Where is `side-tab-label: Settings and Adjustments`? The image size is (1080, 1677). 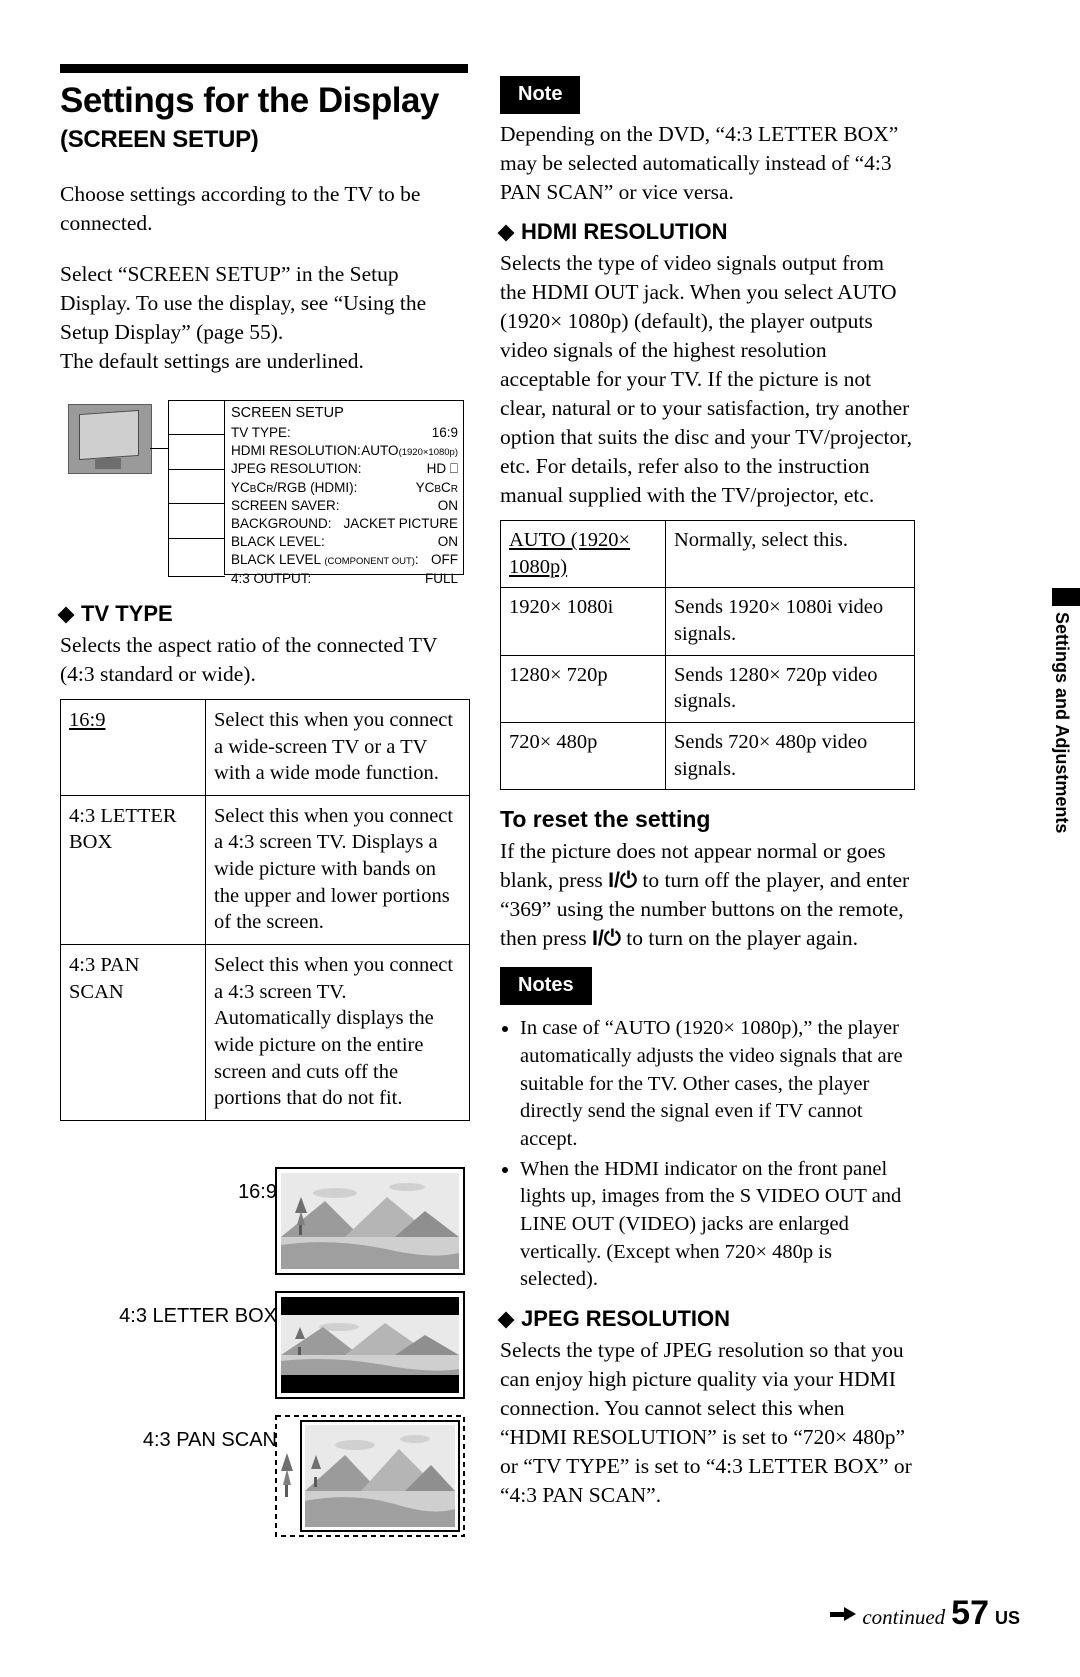 side-tab-label: Settings and Adjustments is located at coordinates (1062, 723).